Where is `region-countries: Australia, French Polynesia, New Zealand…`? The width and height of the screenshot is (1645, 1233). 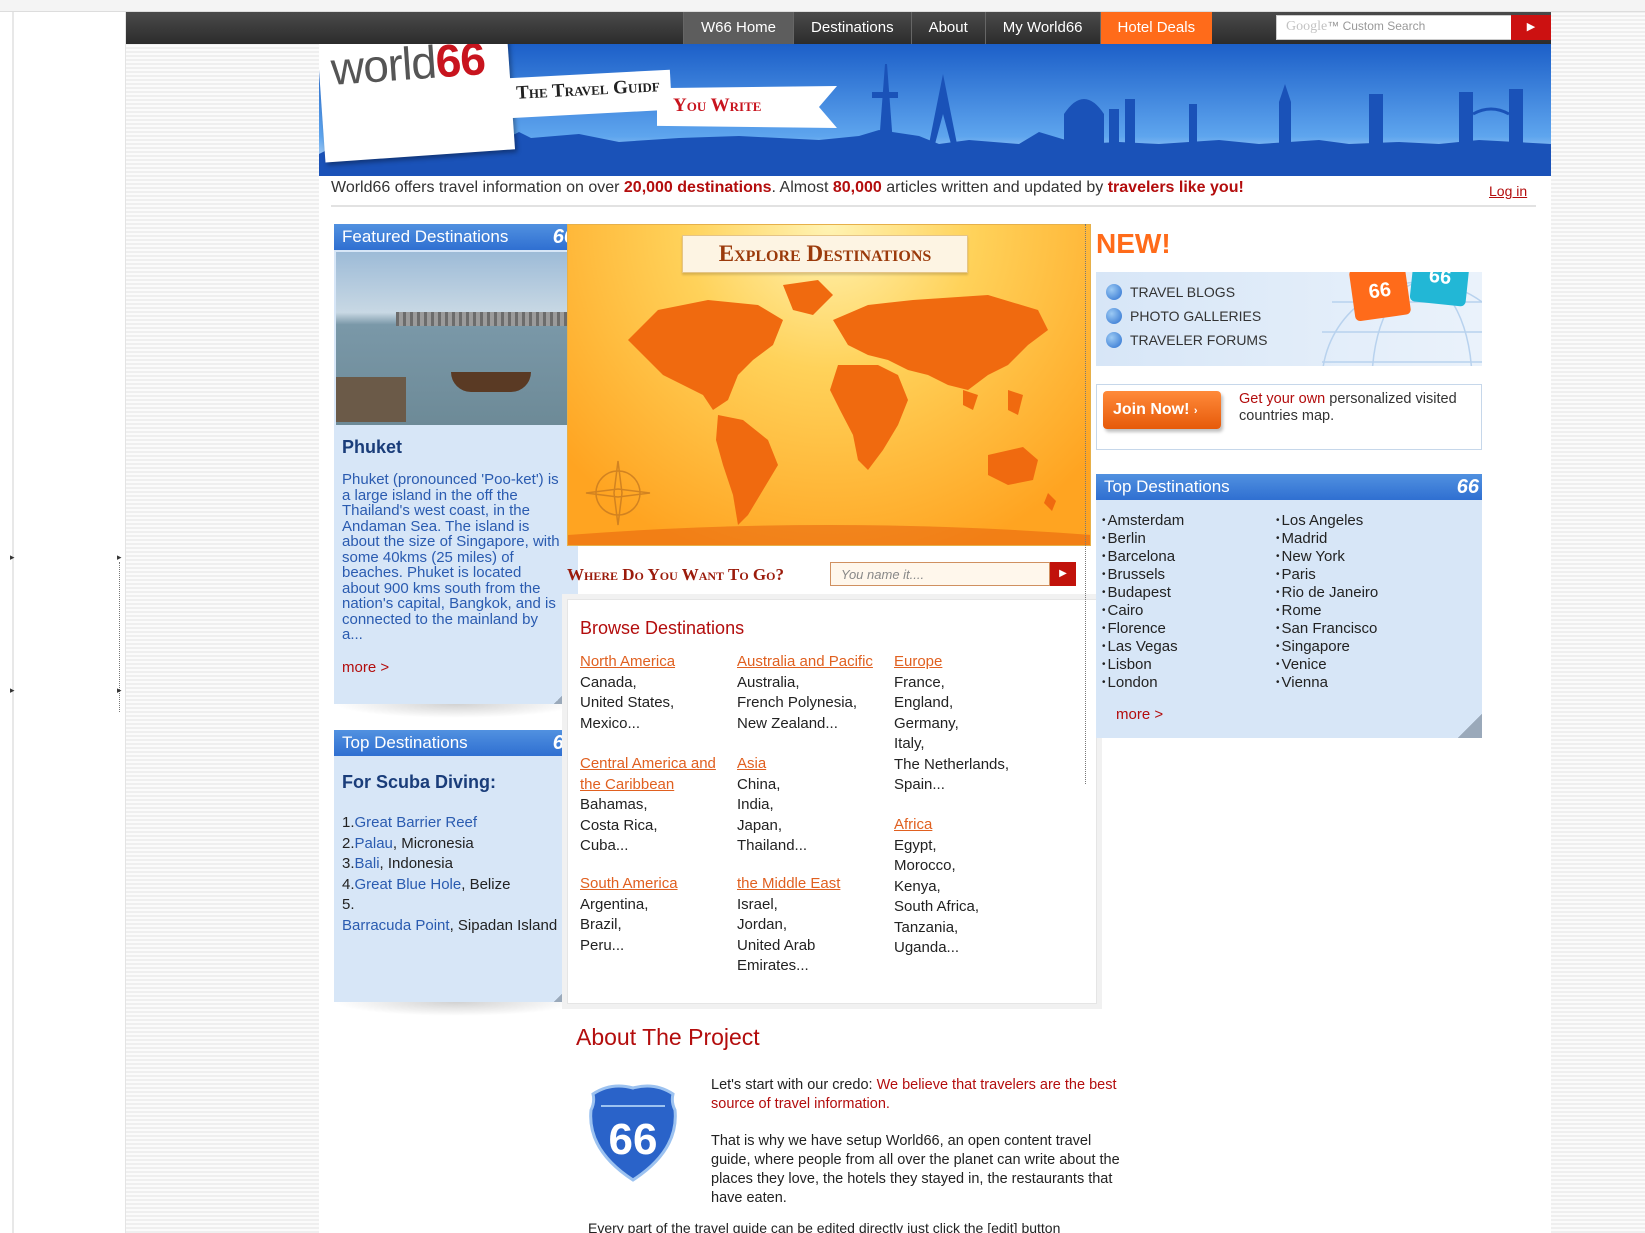 region-countries: Australia, French Polynesia, New Zealand… is located at coordinates (797, 702).